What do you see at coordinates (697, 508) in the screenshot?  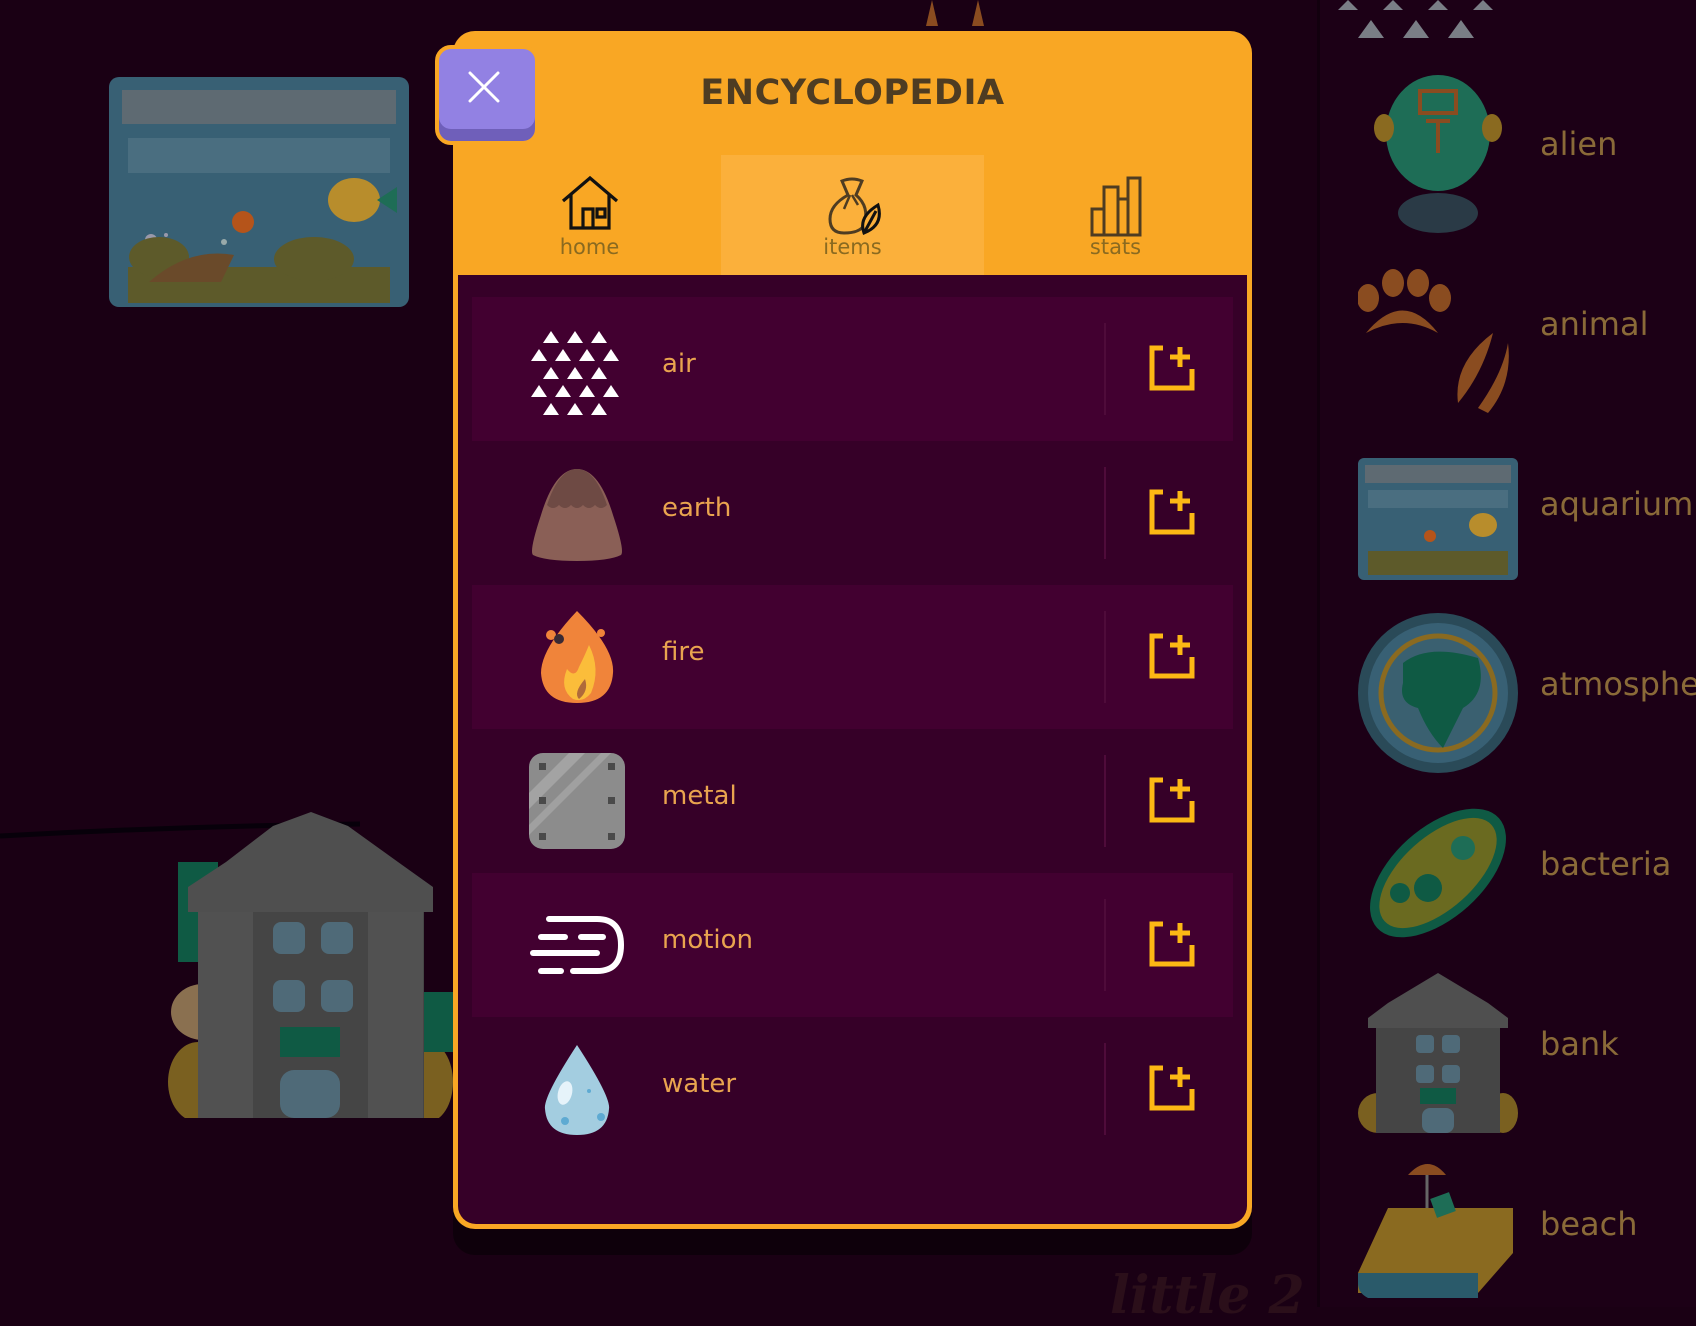 I see `item-name: earth` at bounding box center [697, 508].